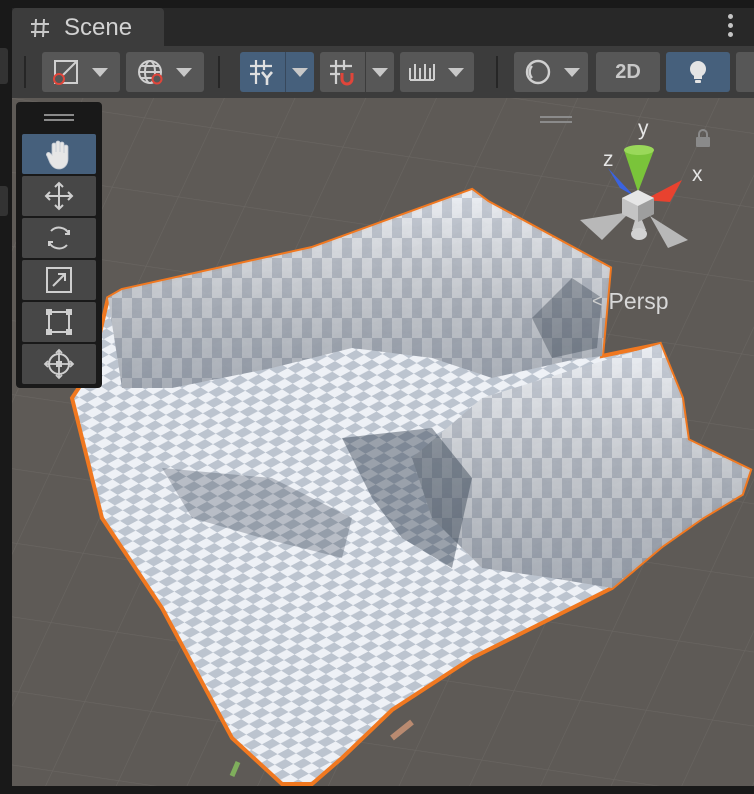 Image resolution: width=754 pixels, height=794 pixels. What do you see at coordinates (538, 72) in the screenshot?
I see `render-sphere-icon` at bounding box center [538, 72].